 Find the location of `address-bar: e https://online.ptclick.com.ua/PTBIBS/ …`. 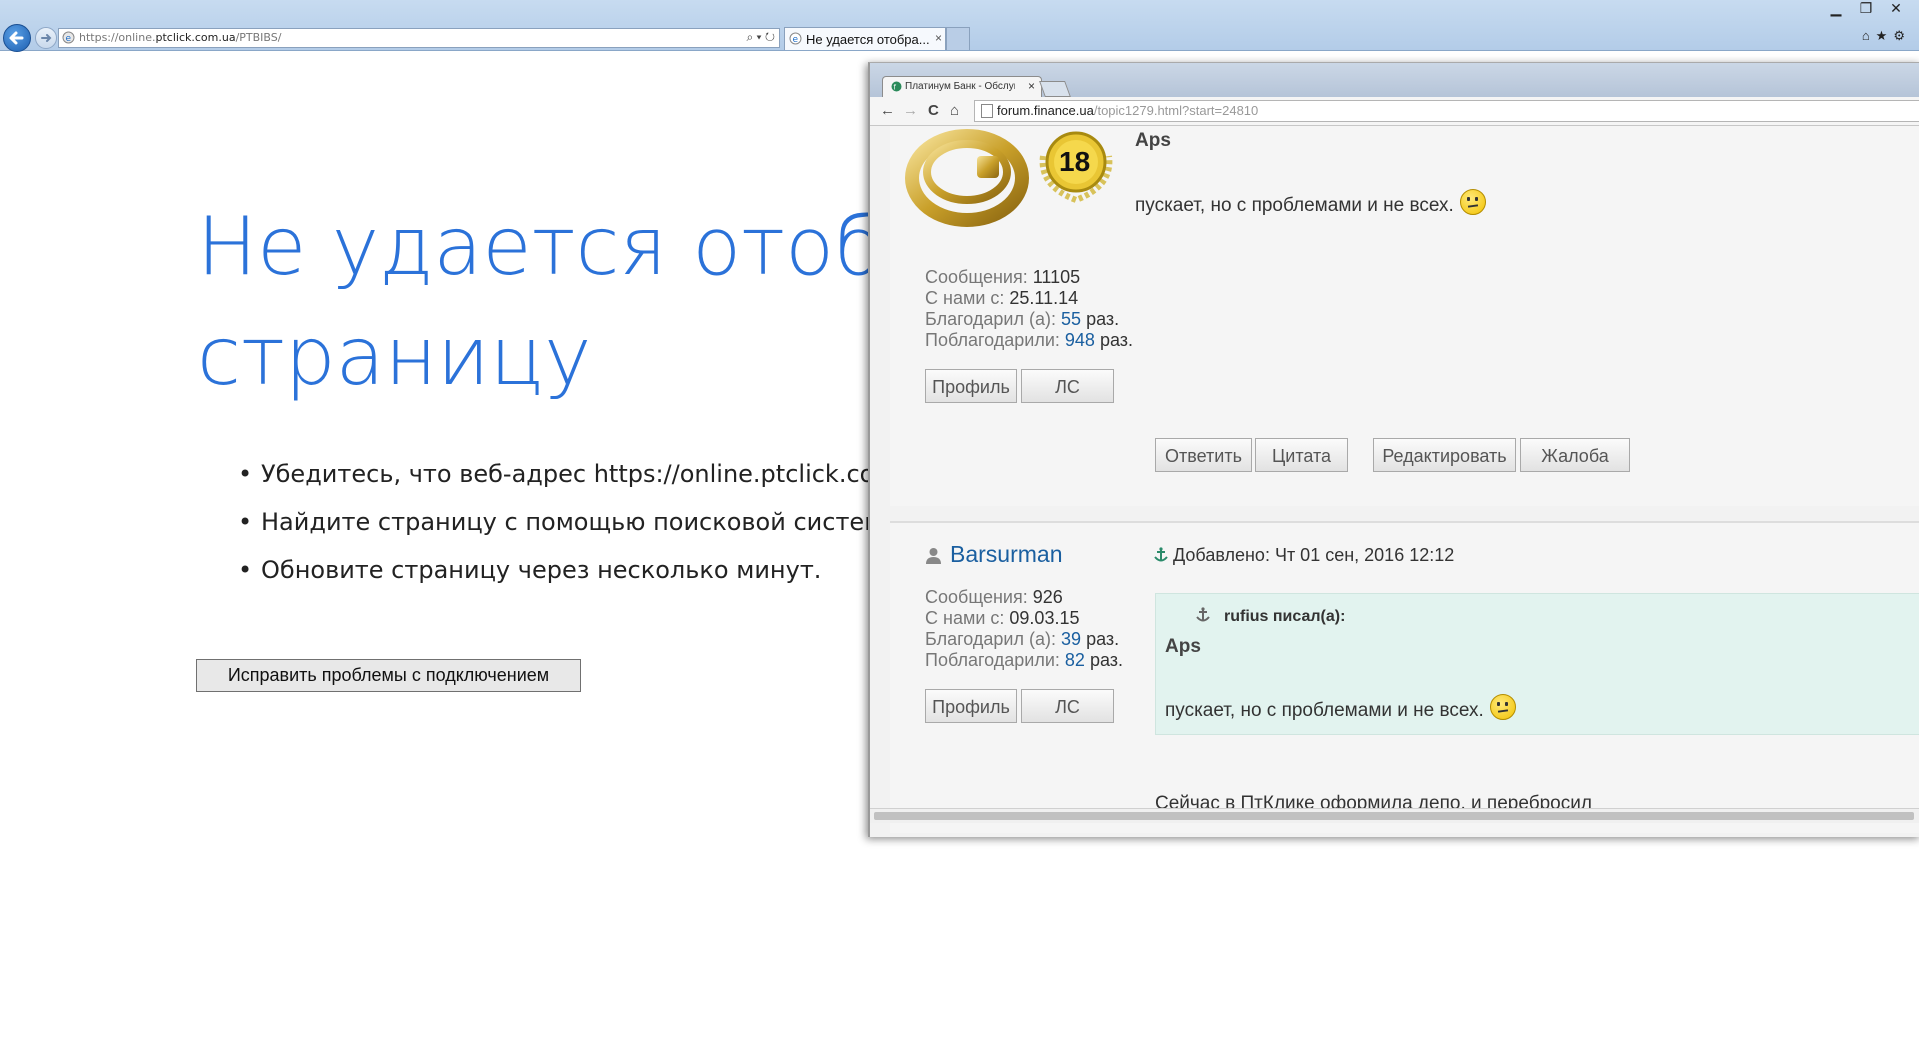

address-bar: e https://online.ptclick.com.ua/PTBIBS/ … is located at coordinates (419, 38).